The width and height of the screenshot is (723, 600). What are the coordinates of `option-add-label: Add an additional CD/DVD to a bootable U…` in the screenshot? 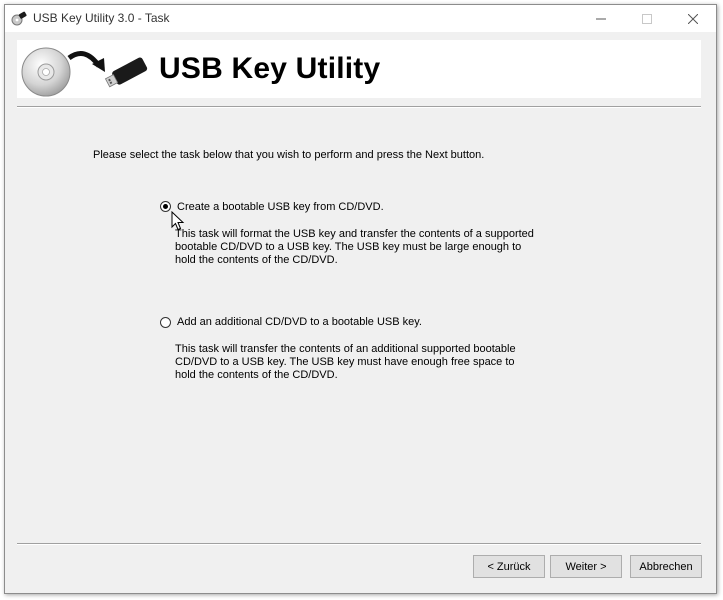 It's located at (299, 322).